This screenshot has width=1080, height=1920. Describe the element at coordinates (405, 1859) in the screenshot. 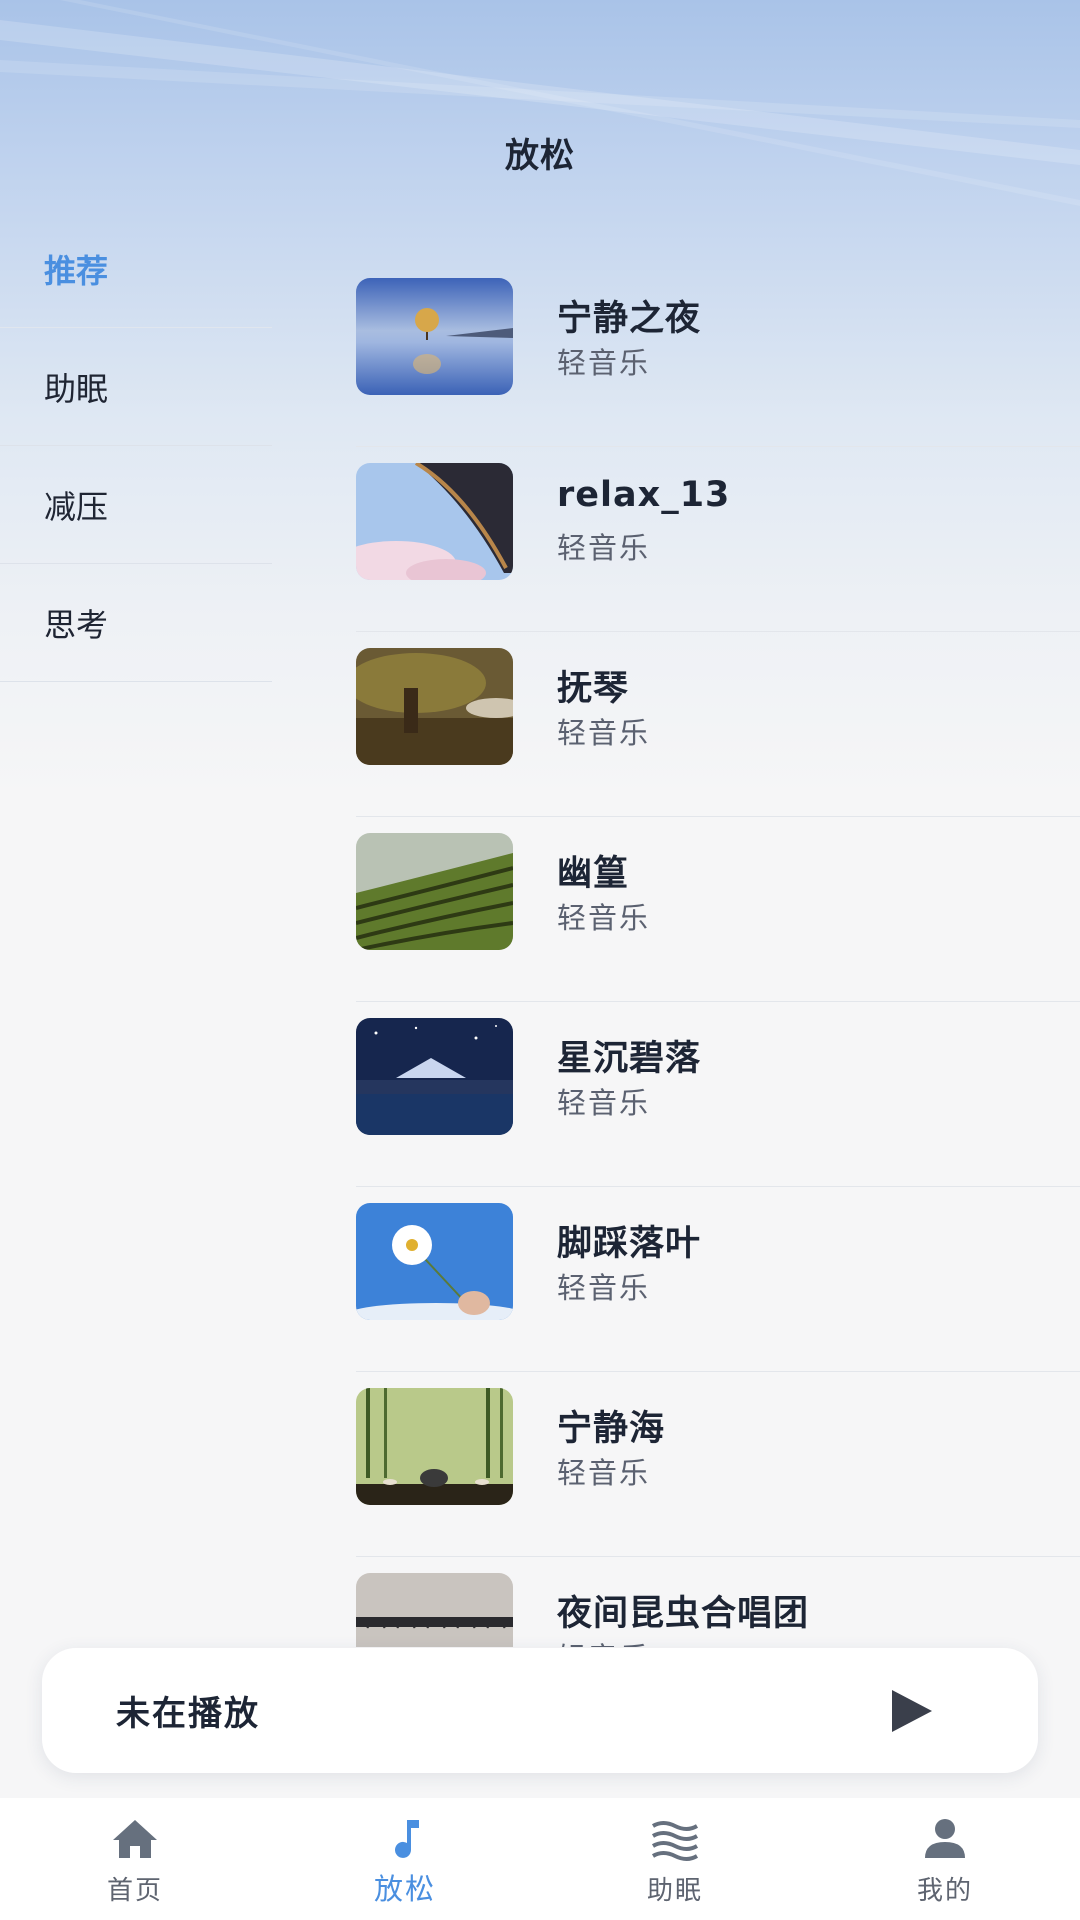

I see `tab-relax: 放松` at that location.